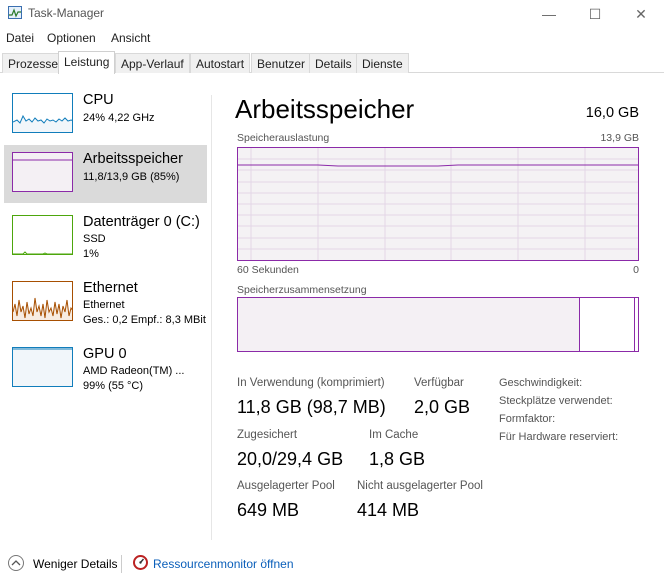 This screenshot has height=587, width=664. Describe the element at coordinates (438, 165) in the screenshot. I see `memory-usage-line` at that location.